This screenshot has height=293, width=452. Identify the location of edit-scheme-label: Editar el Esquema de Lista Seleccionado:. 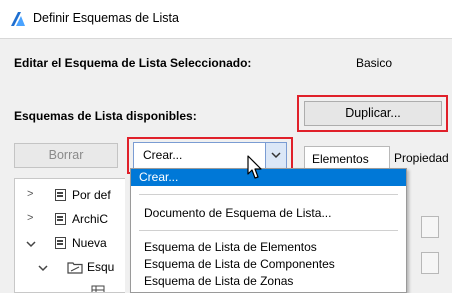
(133, 63).